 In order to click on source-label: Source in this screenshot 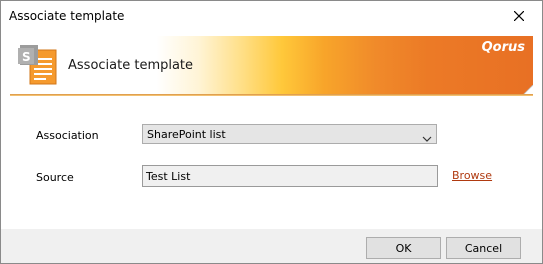, I will do `click(55, 177)`.